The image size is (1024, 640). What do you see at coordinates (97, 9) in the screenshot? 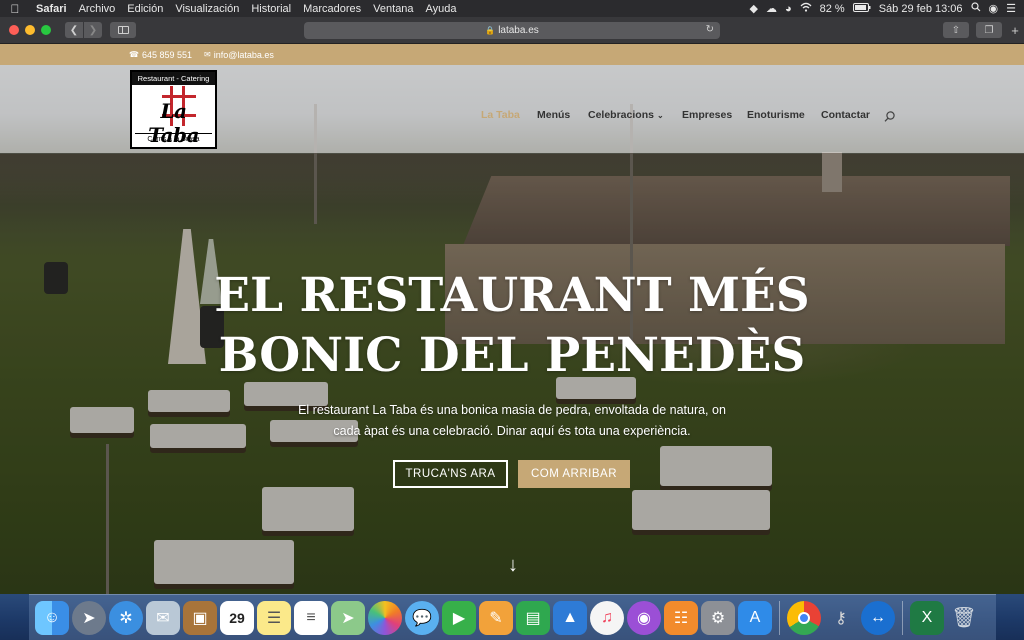
I see `menu-archivo: Archivo` at bounding box center [97, 9].